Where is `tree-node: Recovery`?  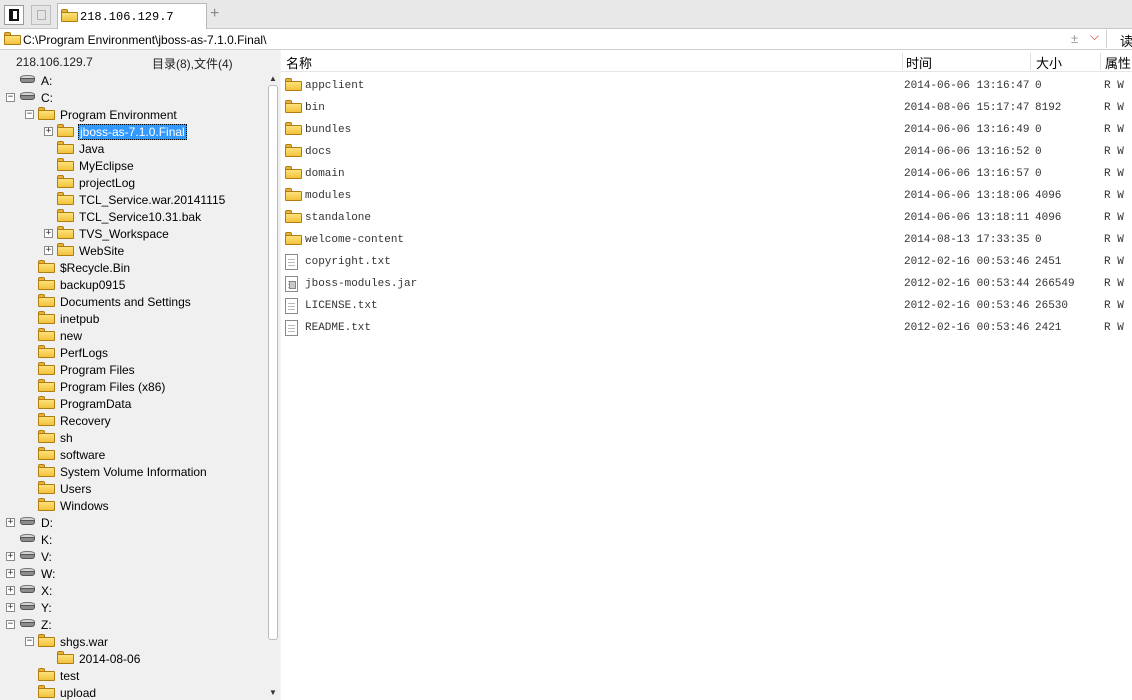 tree-node: Recovery is located at coordinates (143, 420).